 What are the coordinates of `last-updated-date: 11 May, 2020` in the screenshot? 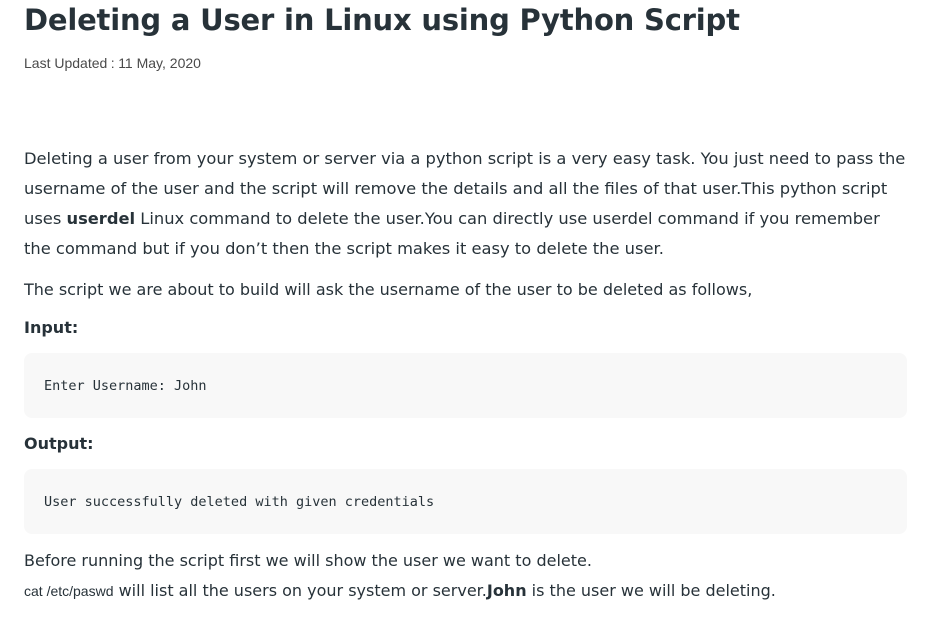 It's located at (159, 63).